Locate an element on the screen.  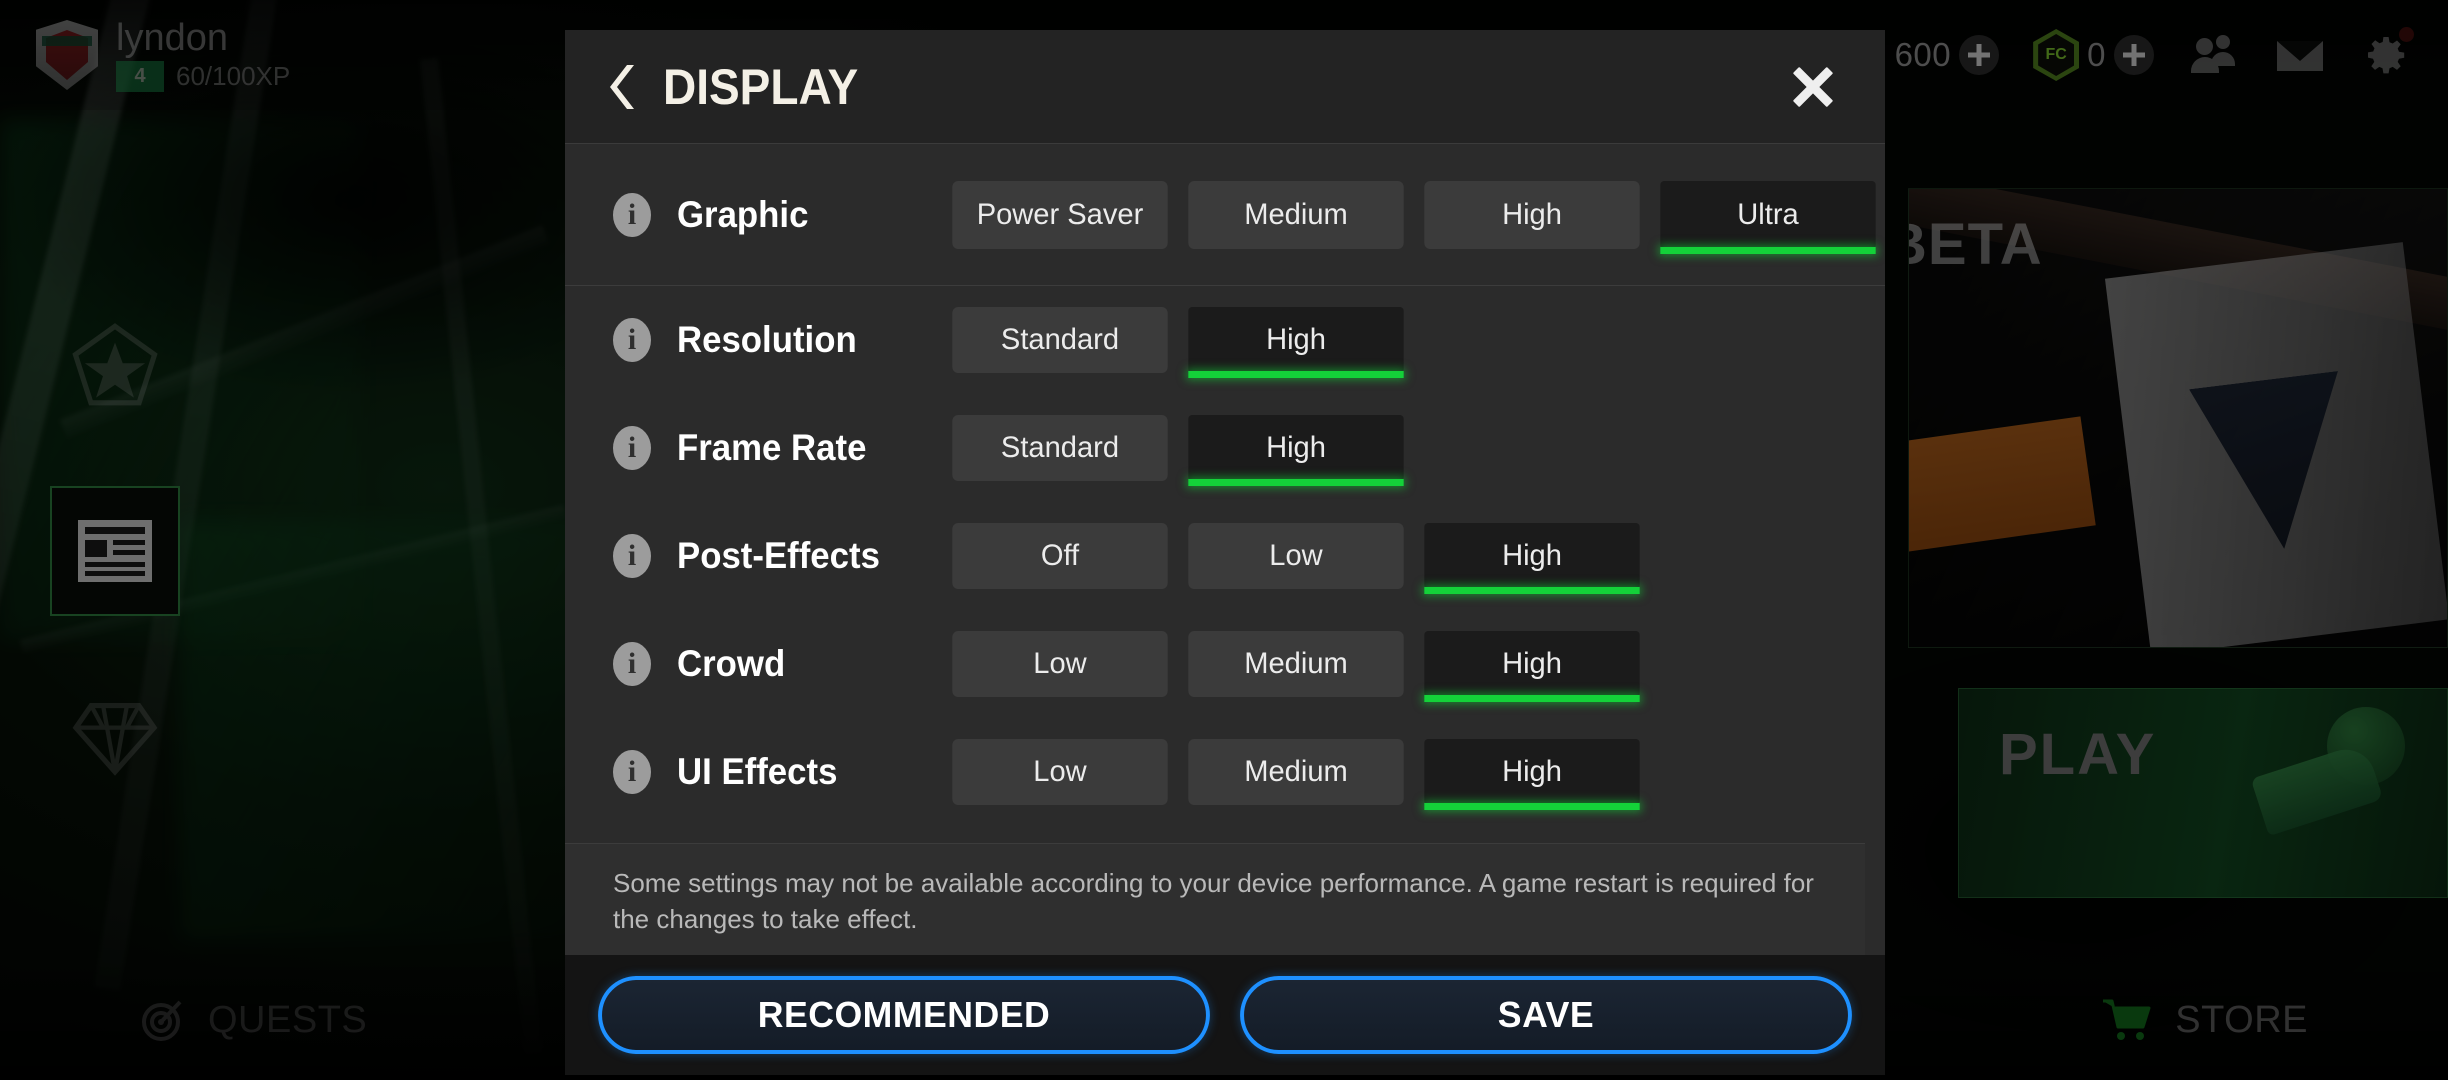
chevron-left-icon is located at coordinates (622, 86).